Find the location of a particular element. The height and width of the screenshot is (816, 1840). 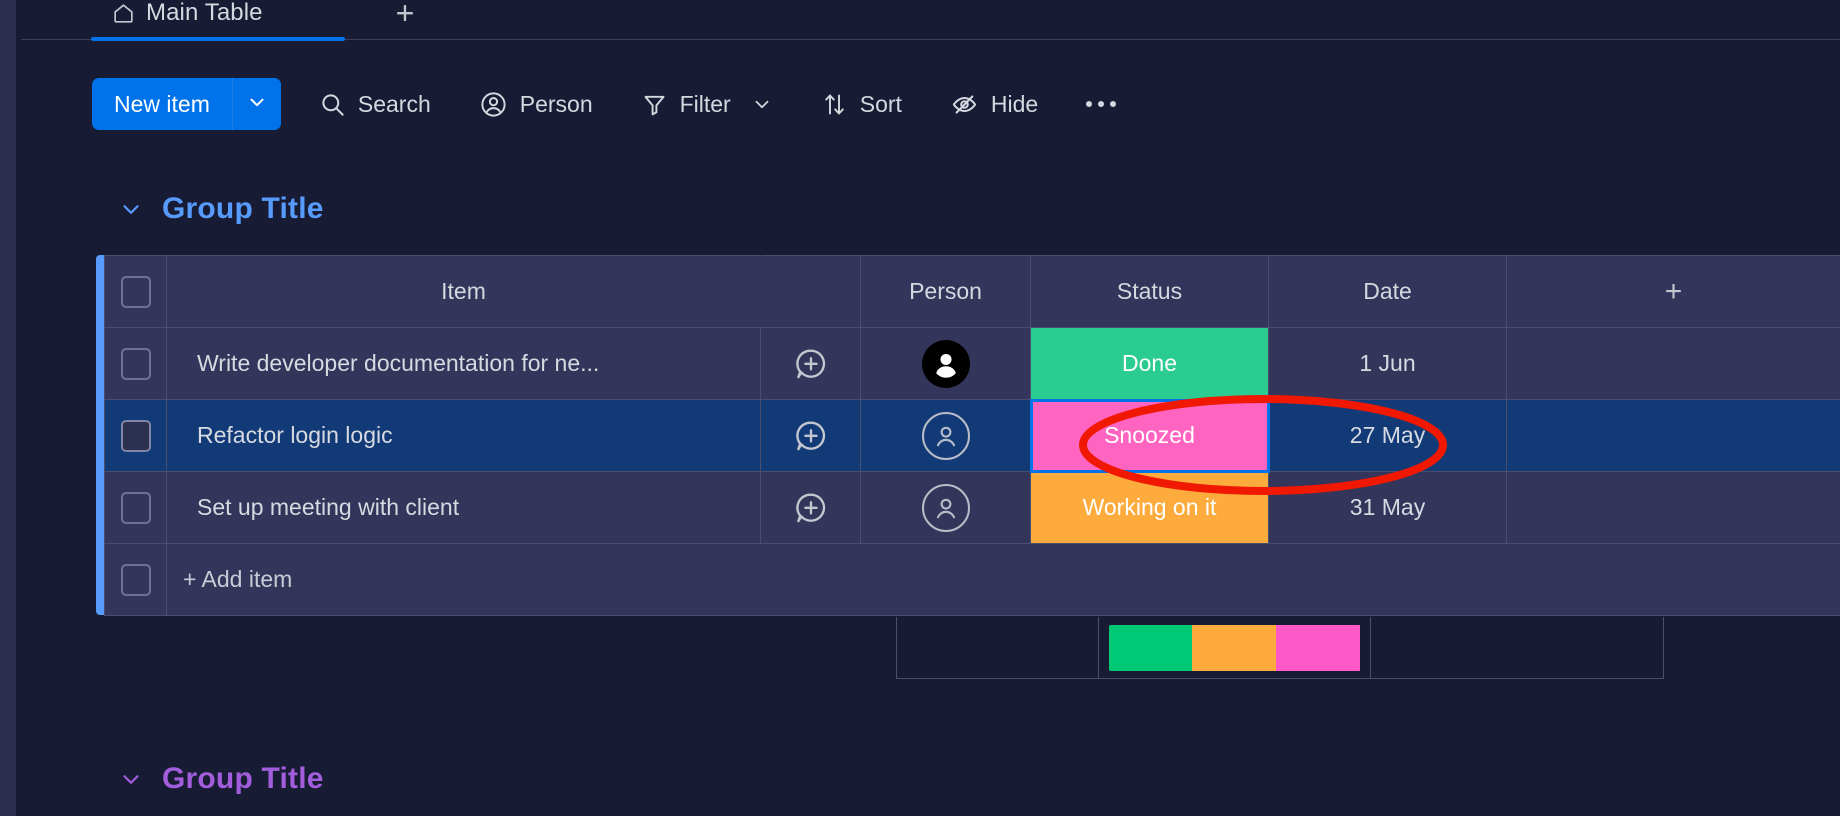

add-item-checkbox-cell is located at coordinates (135, 579).